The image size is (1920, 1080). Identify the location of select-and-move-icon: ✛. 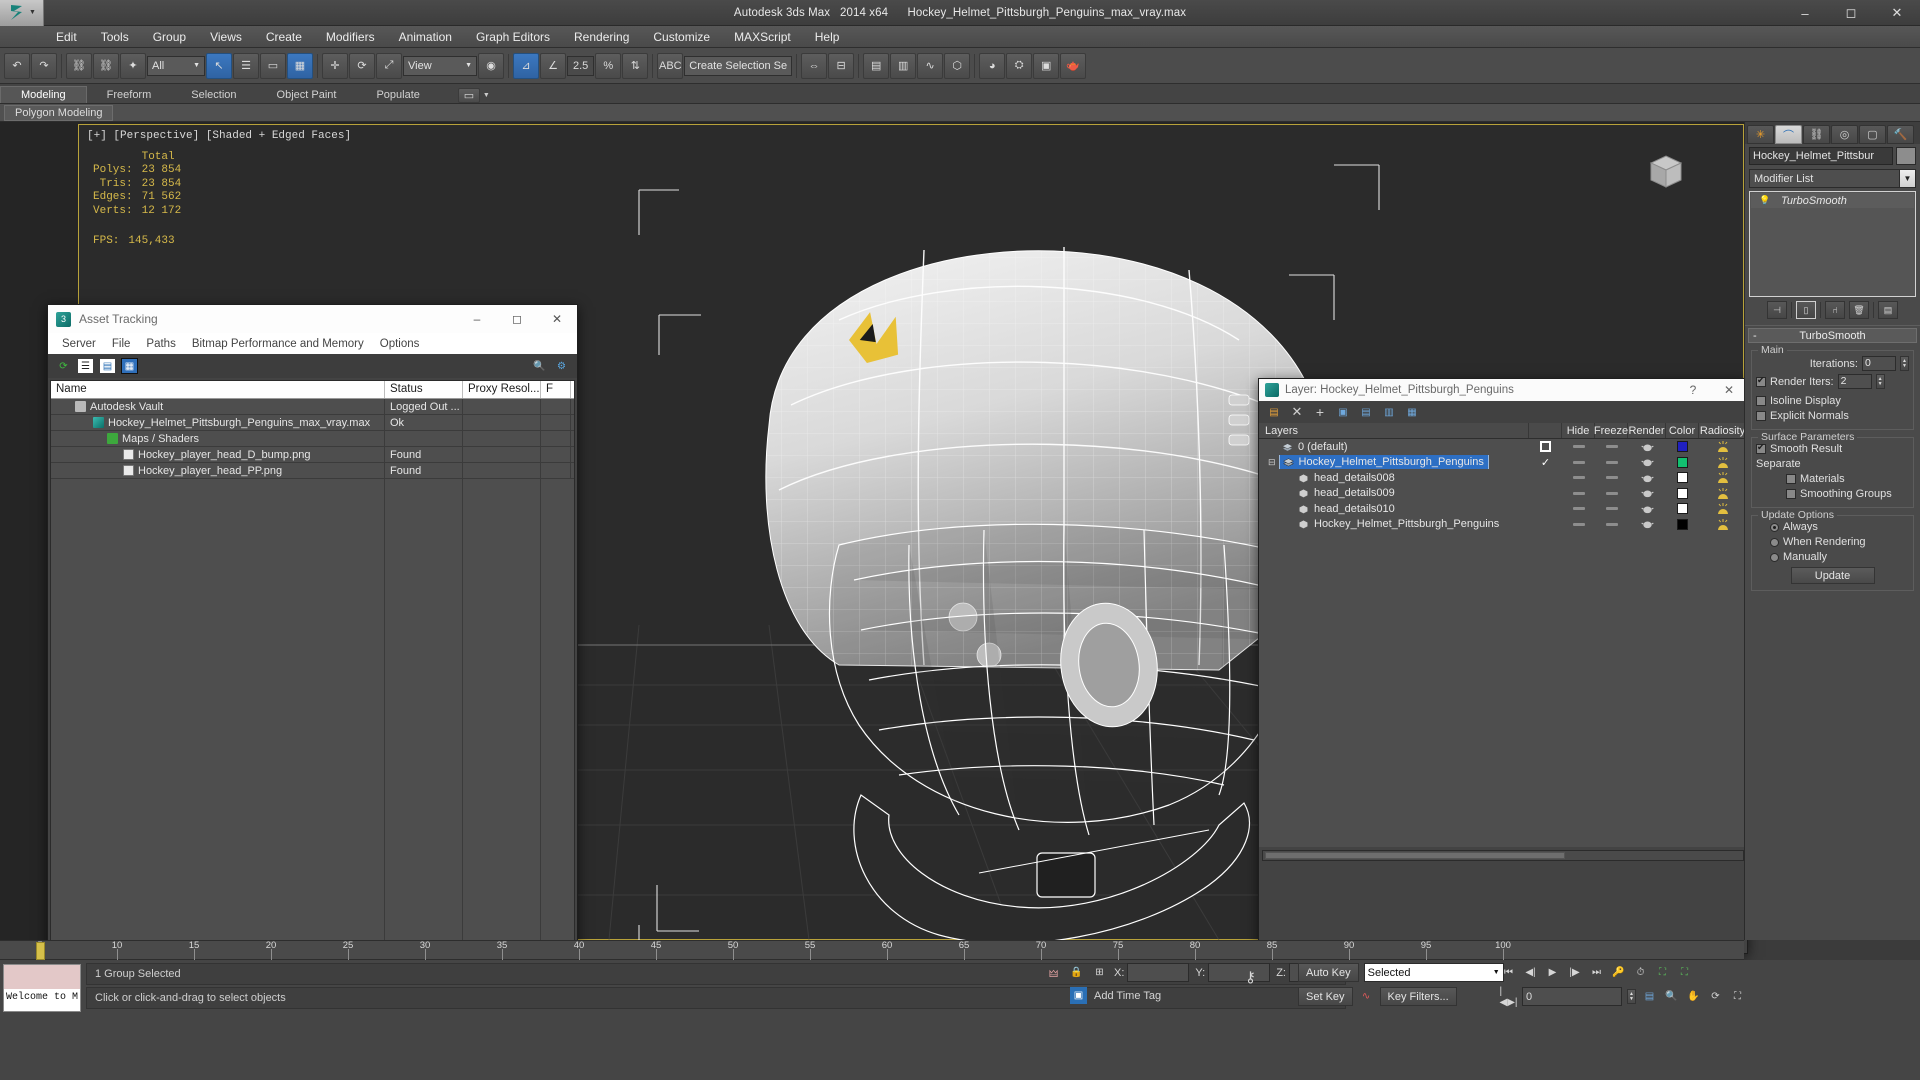
(335, 65).